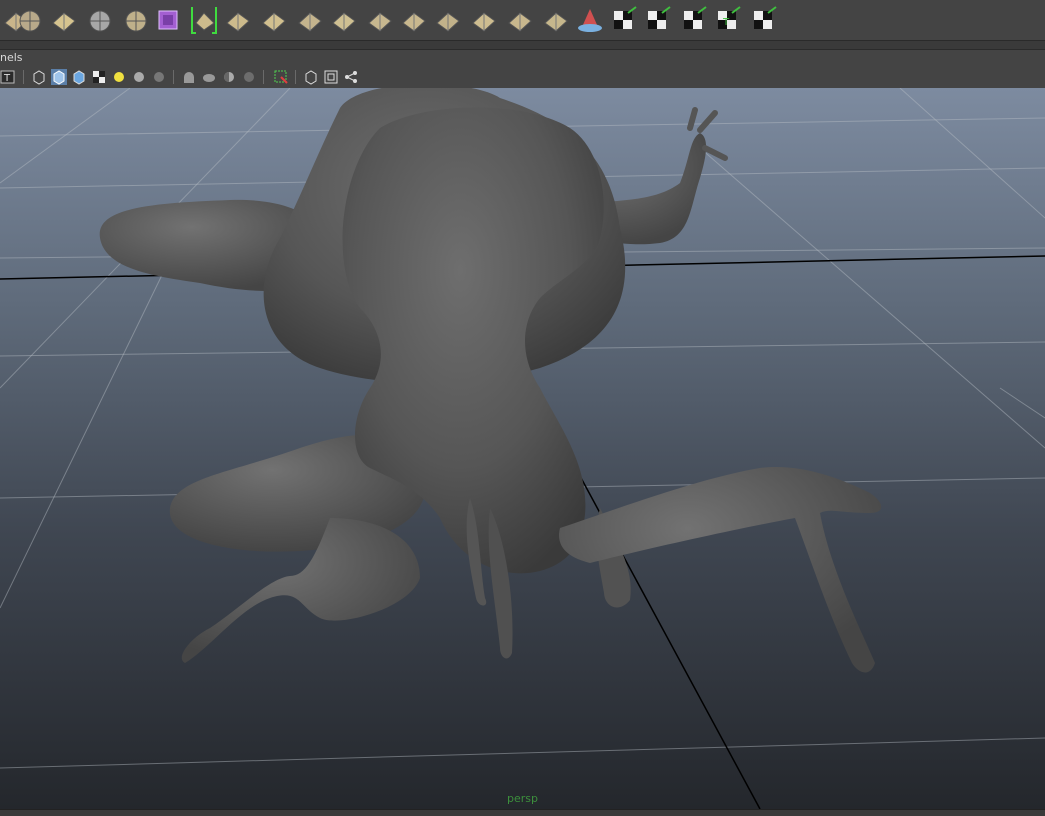 The height and width of the screenshot is (816, 1045). What do you see at coordinates (344, 20) in the screenshot?
I see `cube-uv-icon` at bounding box center [344, 20].